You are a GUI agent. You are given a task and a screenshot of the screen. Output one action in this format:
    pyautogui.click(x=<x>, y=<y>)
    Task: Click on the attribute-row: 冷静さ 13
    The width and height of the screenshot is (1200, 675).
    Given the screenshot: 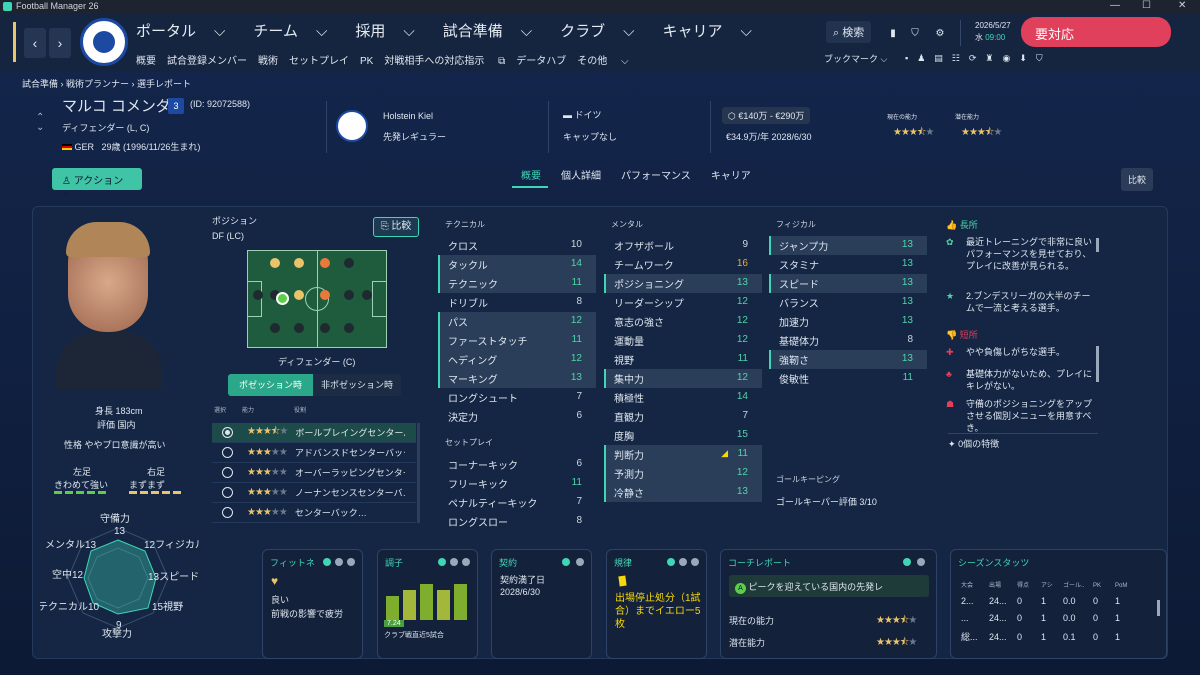 What is the action you would take?
    pyautogui.click(x=683, y=492)
    